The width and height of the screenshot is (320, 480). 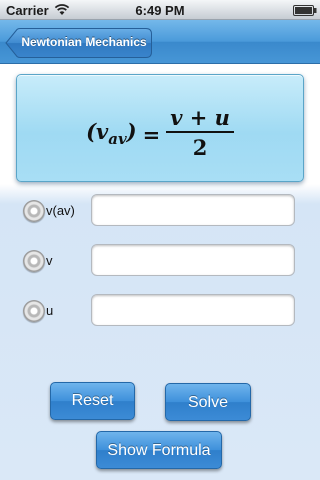 What do you see at coordinates (60, 210) in the screenshot?
I see `radio-label-vav: v(av)` at bounding box center [60, 210].